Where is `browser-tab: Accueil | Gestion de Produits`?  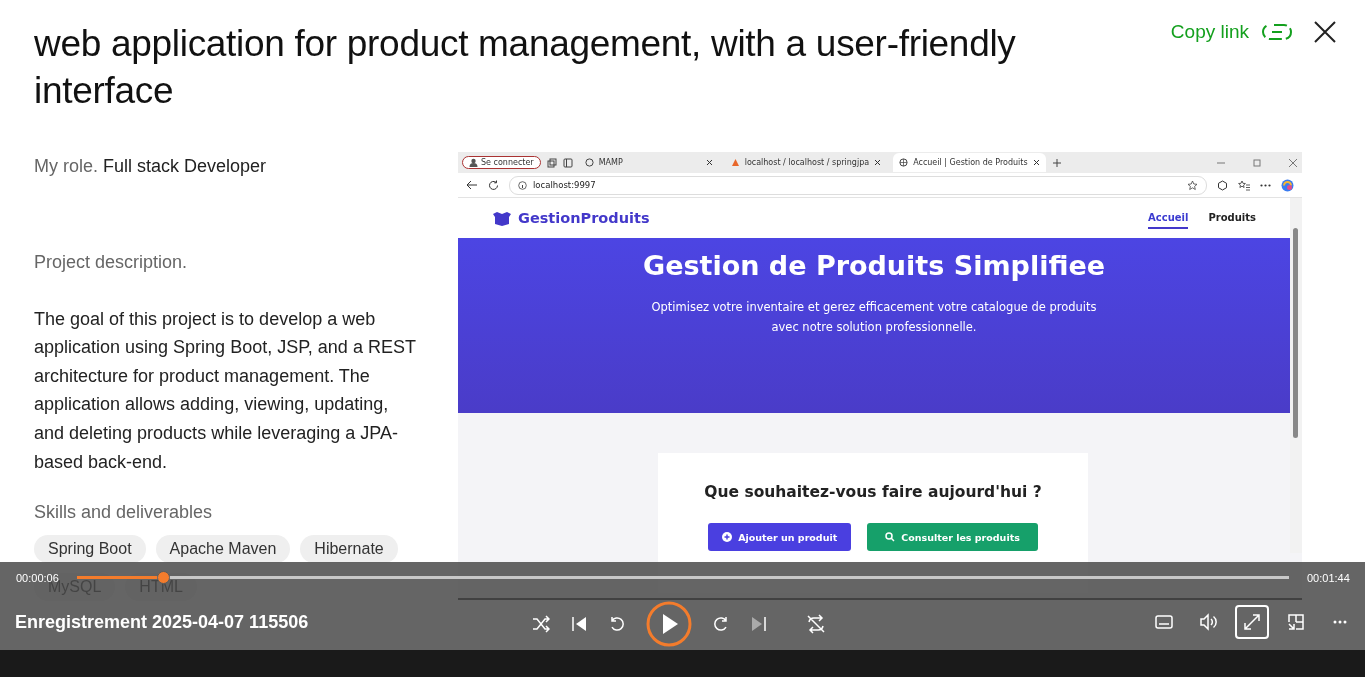
browser-tab: Accueil | Gestion de Produits is located at coordinates (969, 162).